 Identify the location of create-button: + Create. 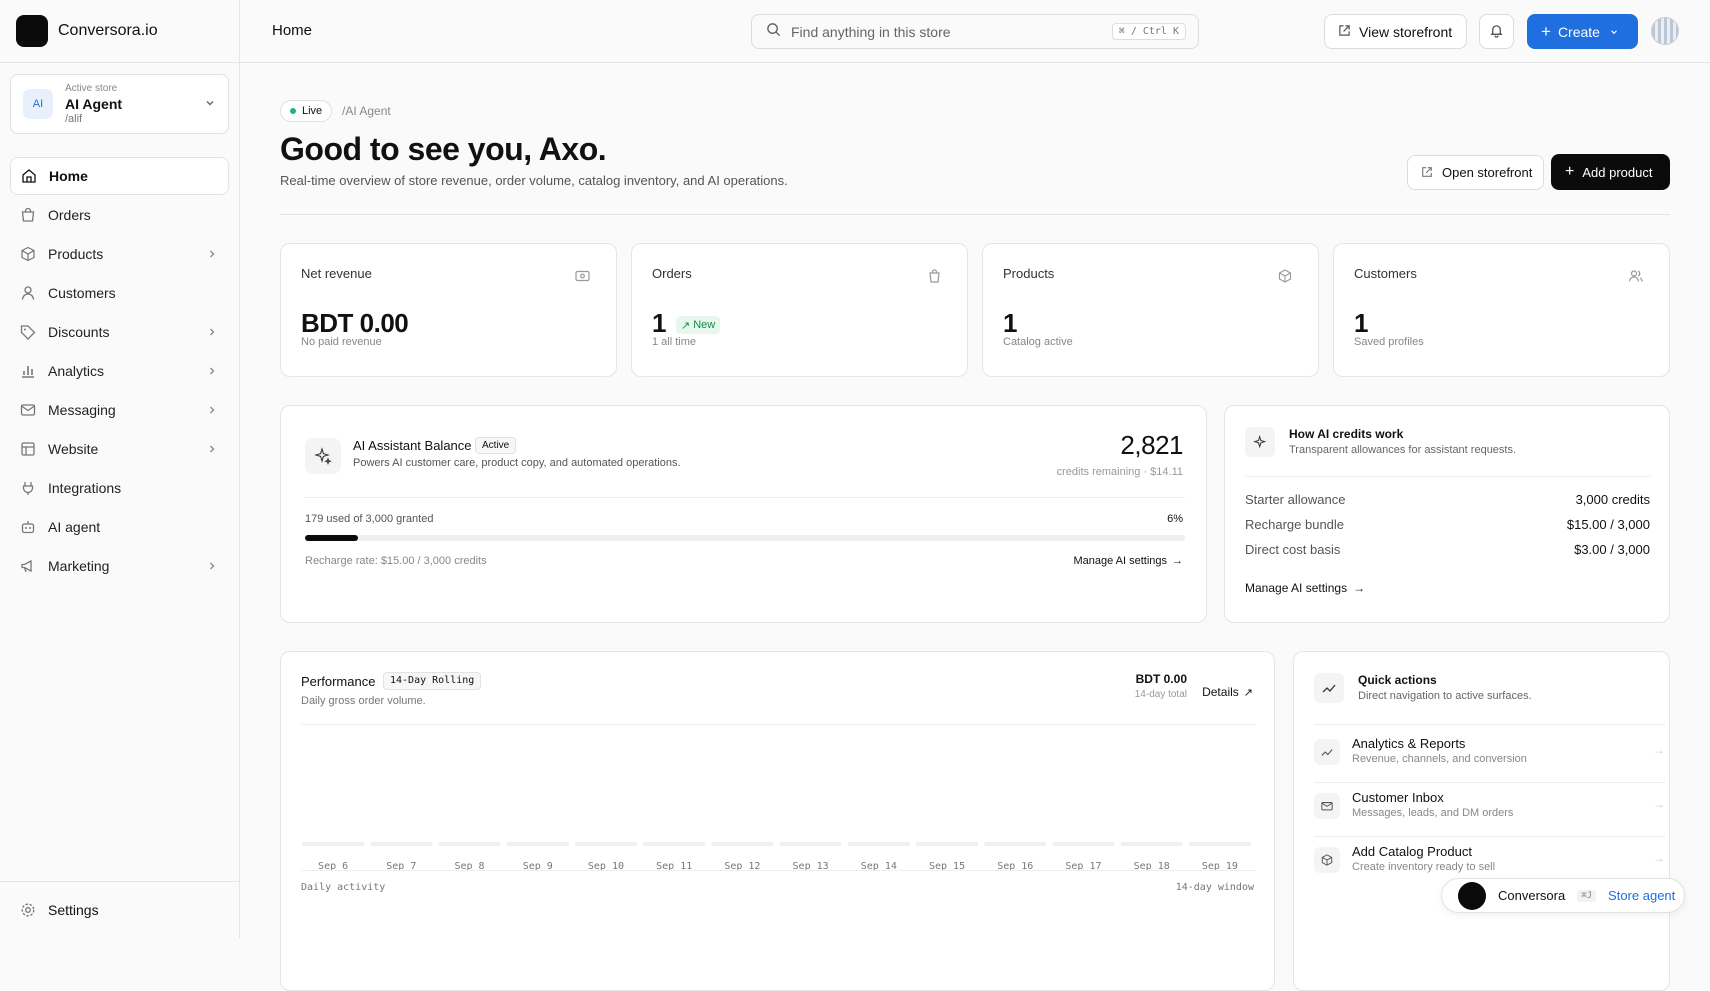
(1582, 31).